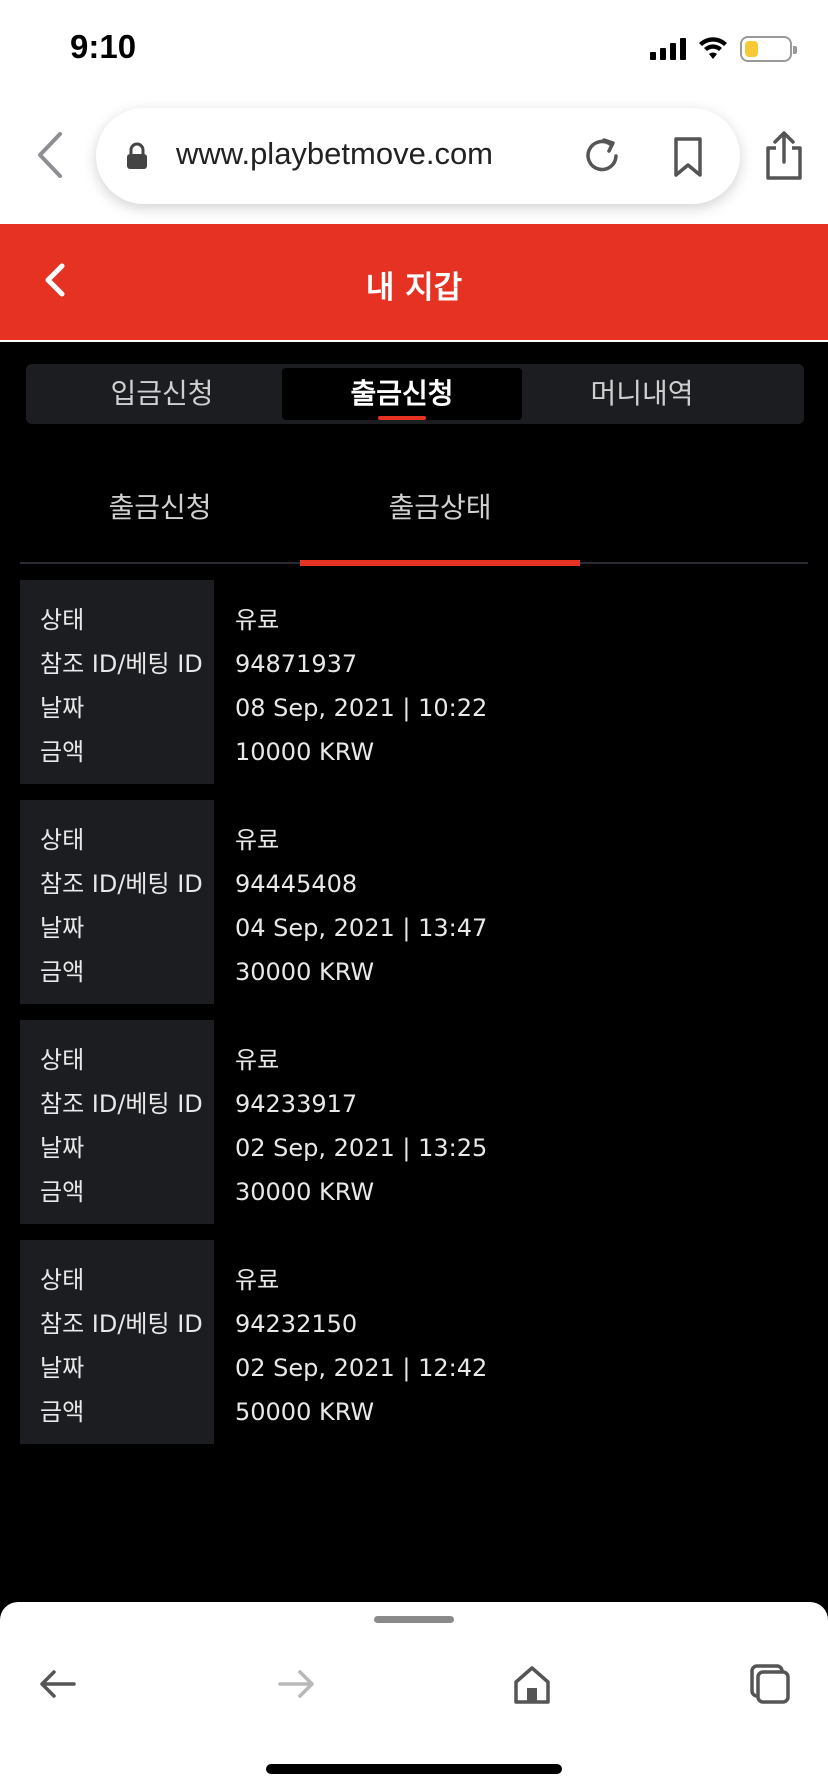  I want to click on value-amount: 10000 KRW, so click(305, 752).